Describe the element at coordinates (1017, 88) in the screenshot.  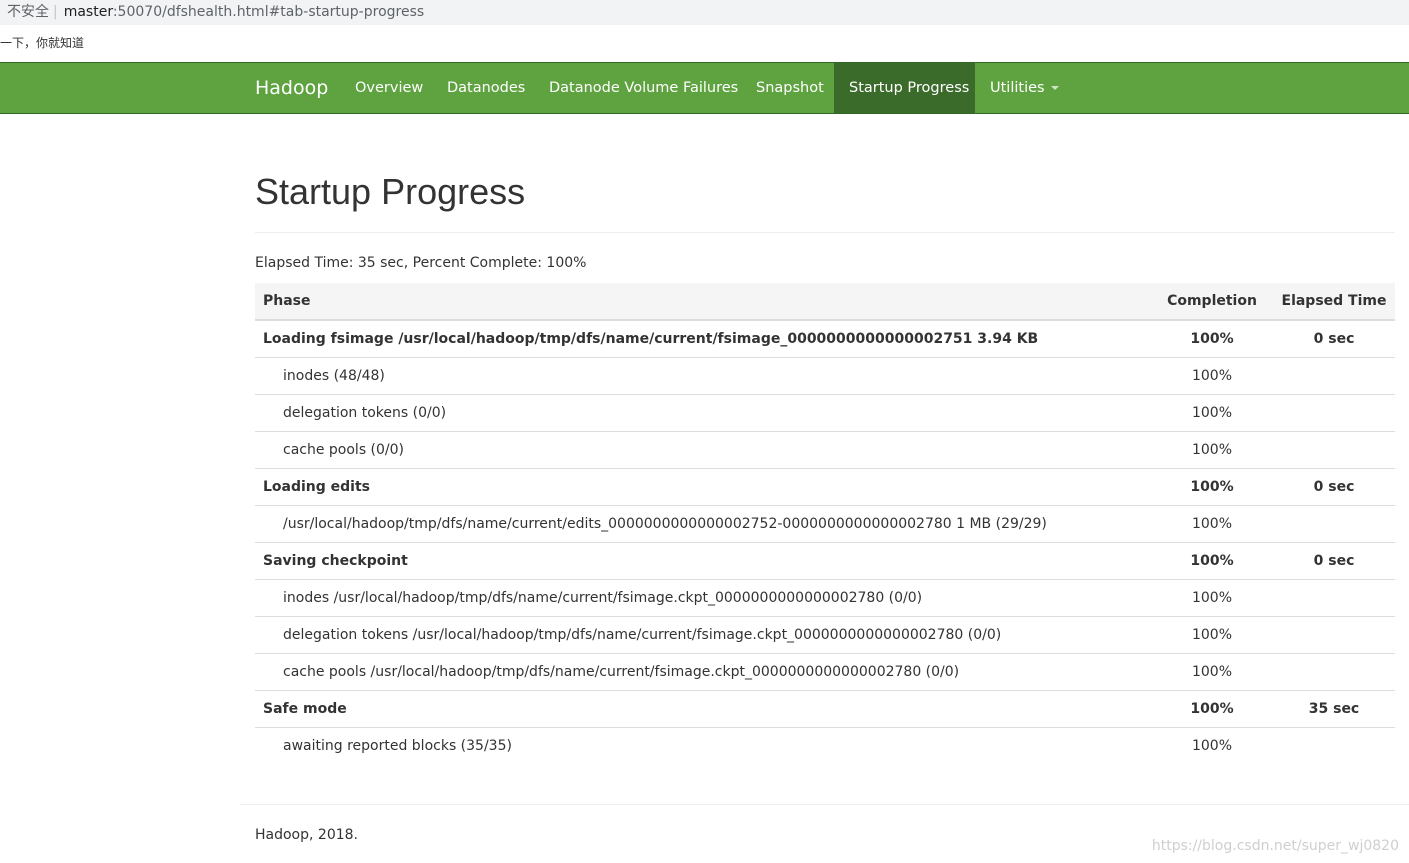
I see `nav-utilities-label: Utilities` at that location.